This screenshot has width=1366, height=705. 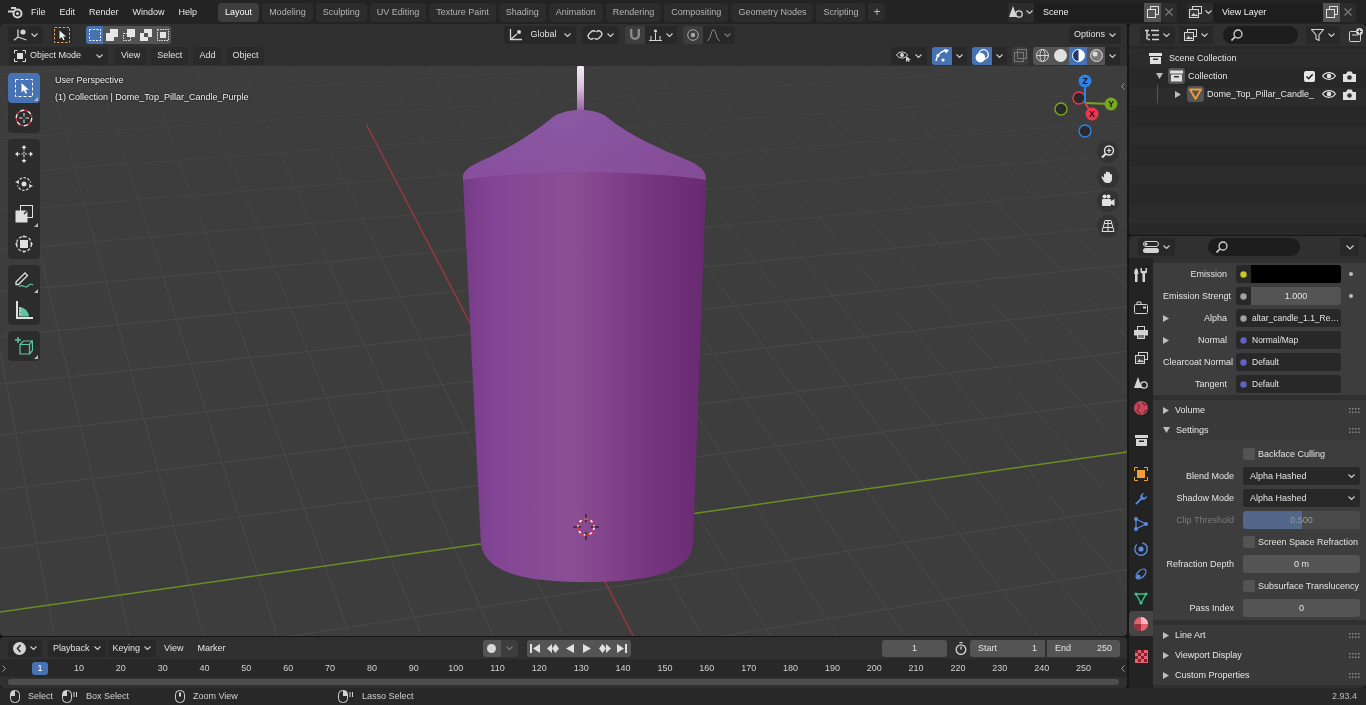 I want to click on workspace-tab: Layout, so click(x=239, y=12).